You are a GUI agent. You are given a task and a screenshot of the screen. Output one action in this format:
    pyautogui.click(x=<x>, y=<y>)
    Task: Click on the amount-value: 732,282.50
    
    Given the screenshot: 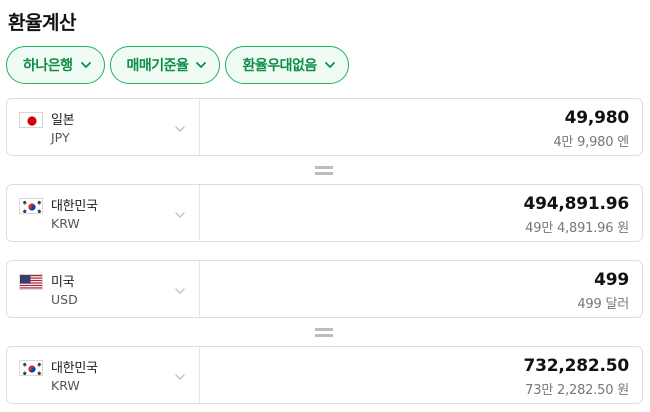 What is the action you would take?
    pyautogui.click(x=576, y=366)
    